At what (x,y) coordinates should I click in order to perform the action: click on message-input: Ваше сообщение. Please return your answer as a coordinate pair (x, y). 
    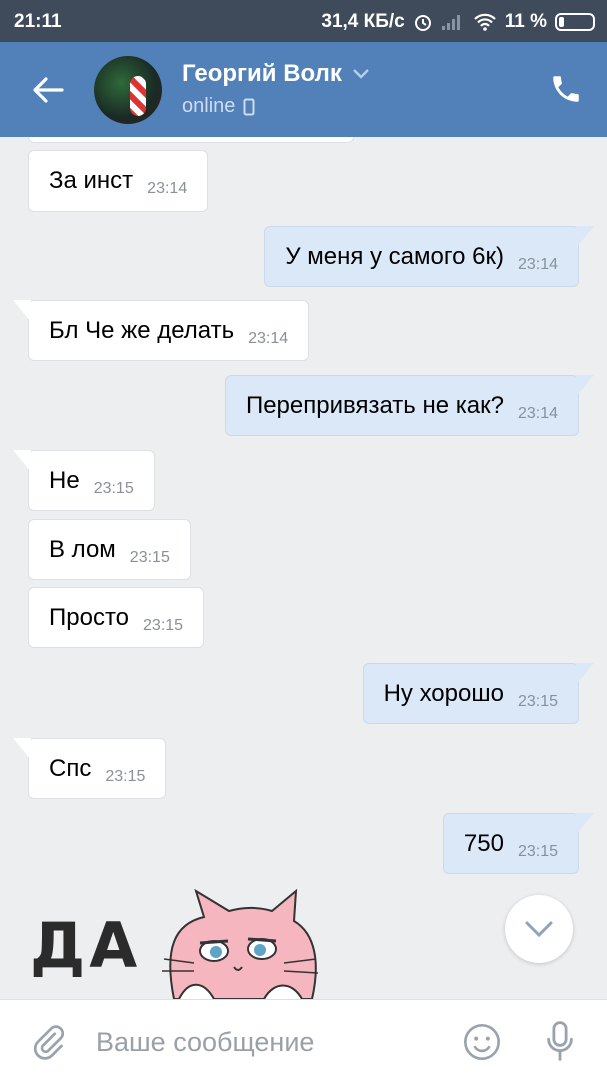
    Looking at the image, I should click on (205, 1042).